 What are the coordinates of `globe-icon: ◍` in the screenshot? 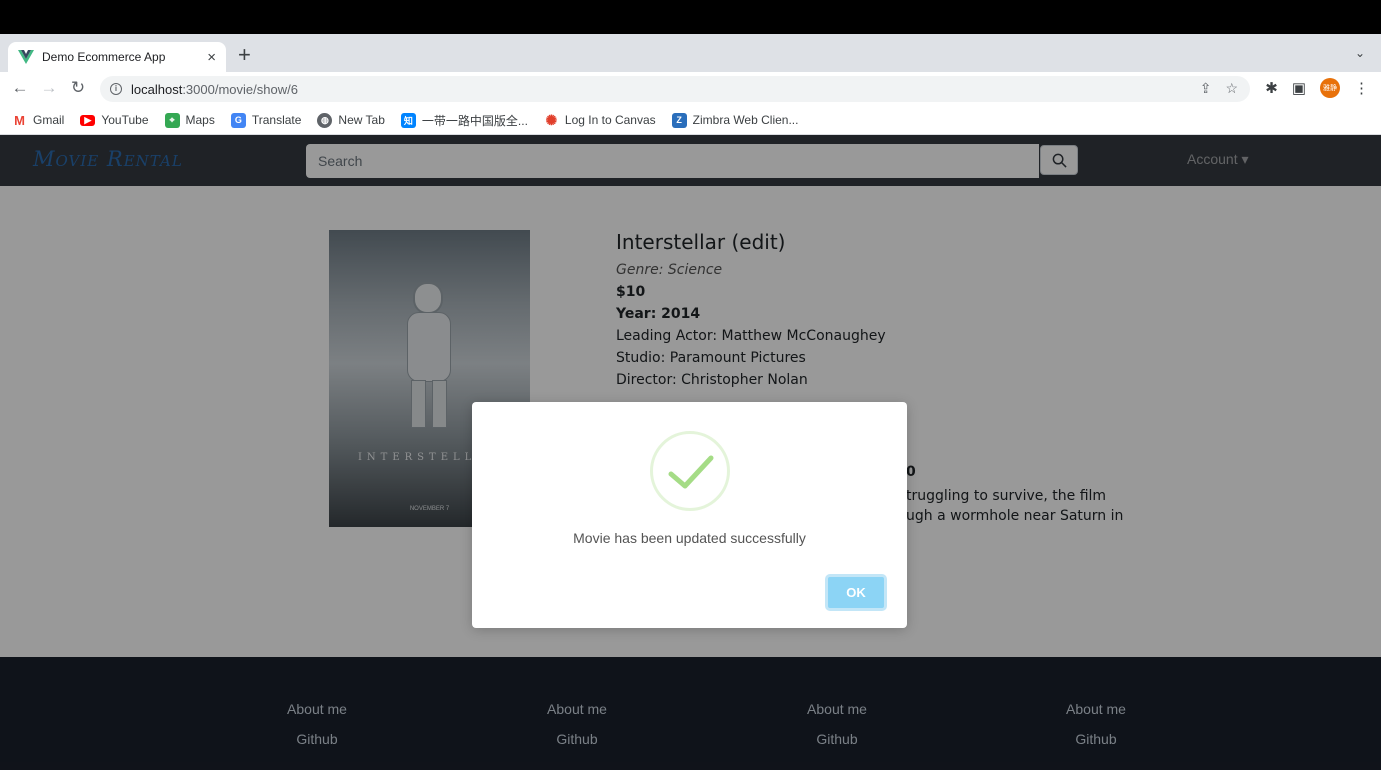 It's located at (325, 120).